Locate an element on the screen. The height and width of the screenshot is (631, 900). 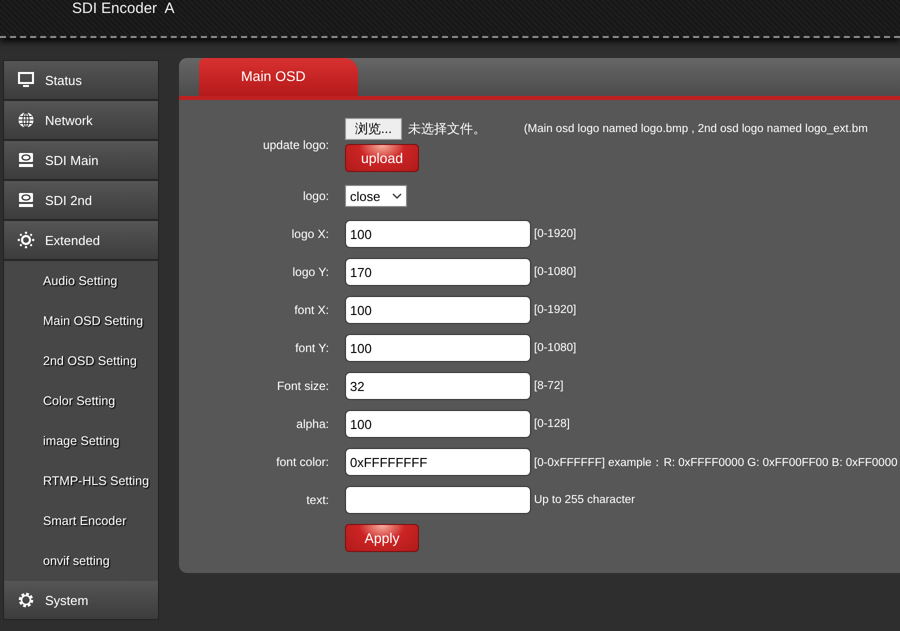
field-label: logo X: is located at coordinates (310, 234).